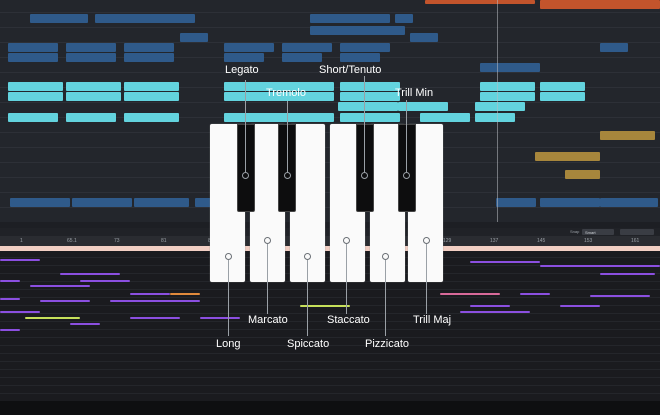  Describe the element at coordinates (432, 320) in the screenshot. I see `label-trill-maj: Trill Maj` at that location.